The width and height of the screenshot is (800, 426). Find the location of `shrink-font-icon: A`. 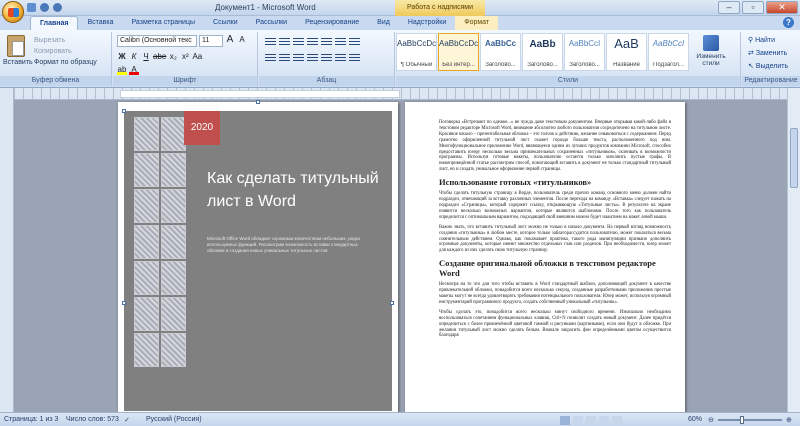

shrink-font-icon: A is located at coordinates (242, 40).